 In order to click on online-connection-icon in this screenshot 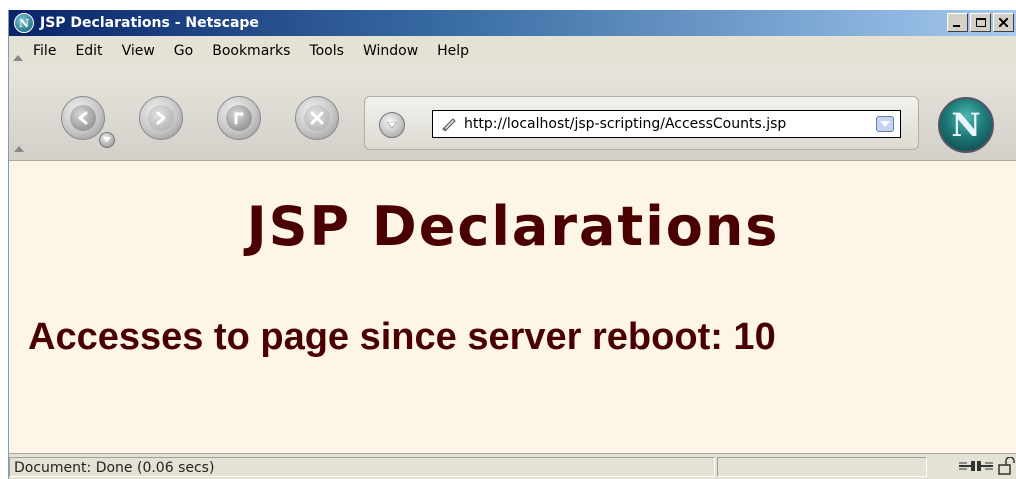, I will do `click(976, 466)`.